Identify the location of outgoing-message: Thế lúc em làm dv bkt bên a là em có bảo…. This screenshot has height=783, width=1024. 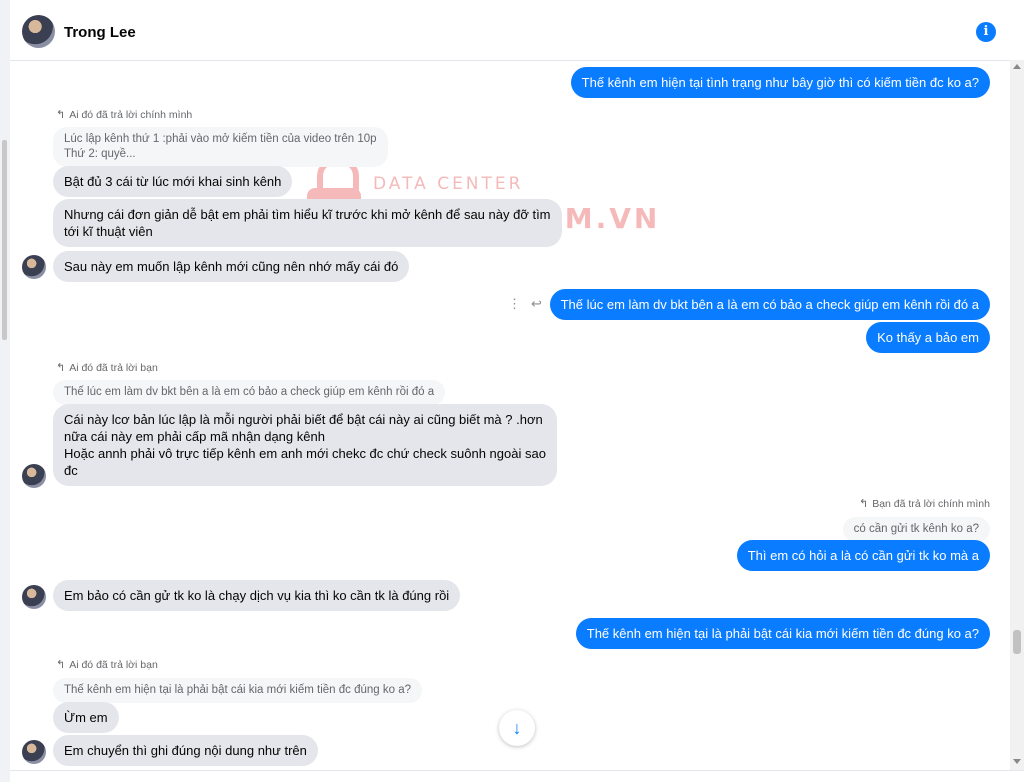
(769, 304).